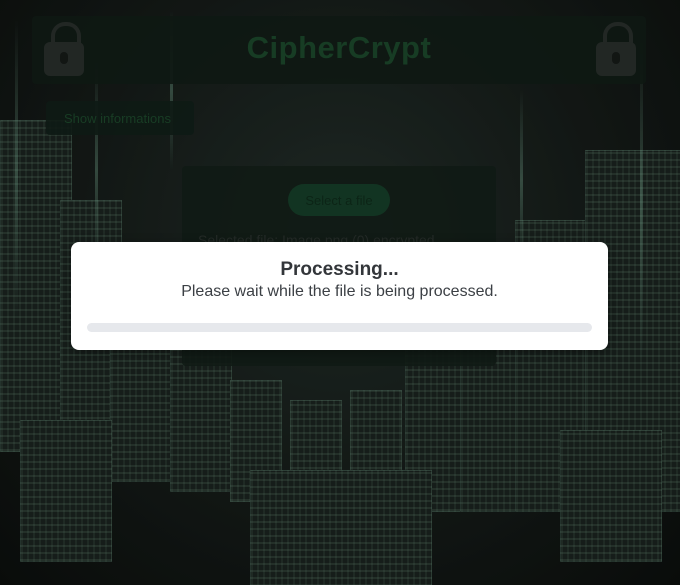 The image size is (680, 585). Describe the element at coordinates (339, 327) in the screenshot. I see `progress-bar` at that location.